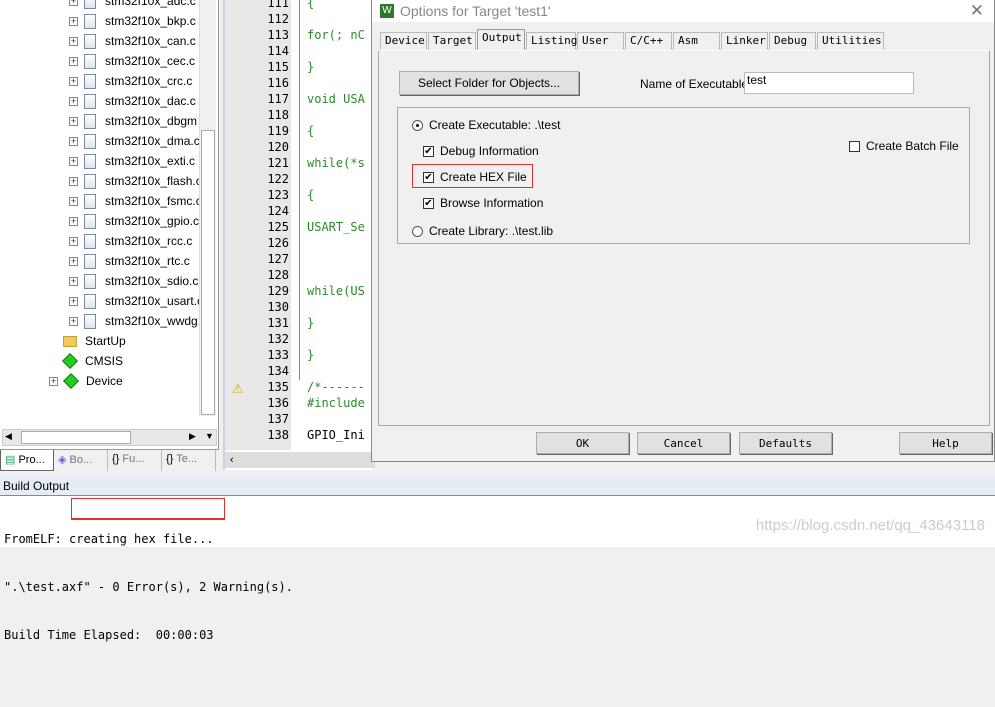  What do you see at coordinates (945, 443) in the screenshot?
I see `help-button: Help` at bounding box center [945, 443].